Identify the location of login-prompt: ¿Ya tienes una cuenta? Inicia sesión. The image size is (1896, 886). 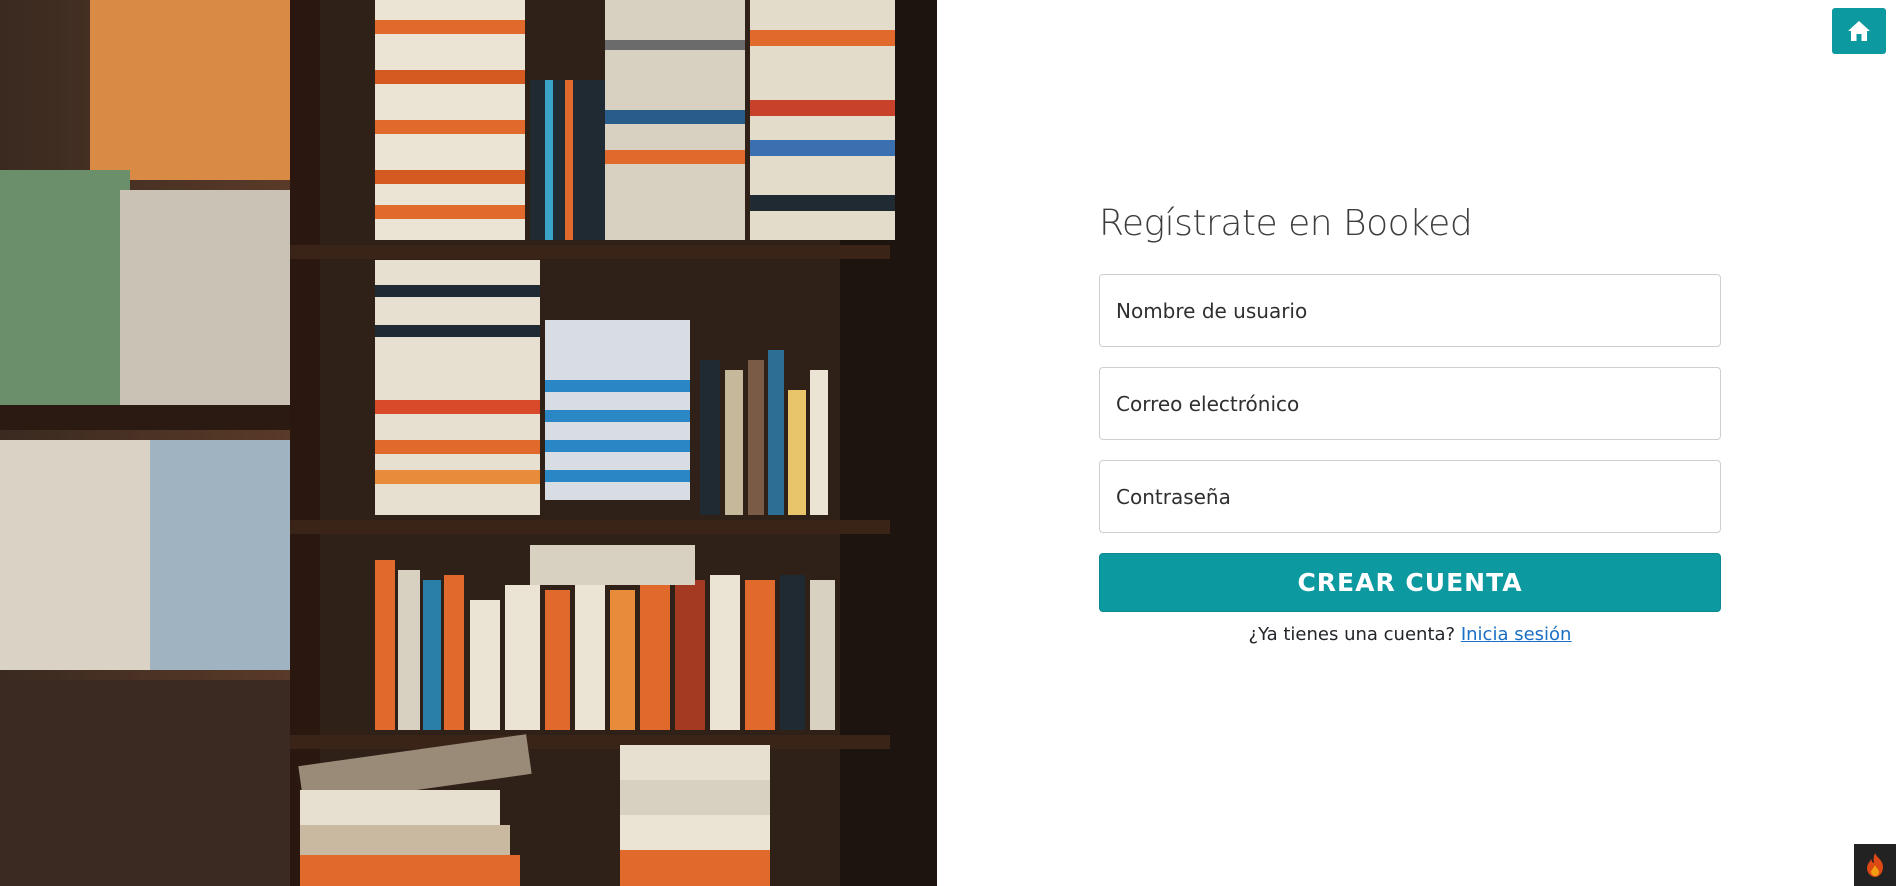
(1410, 634).